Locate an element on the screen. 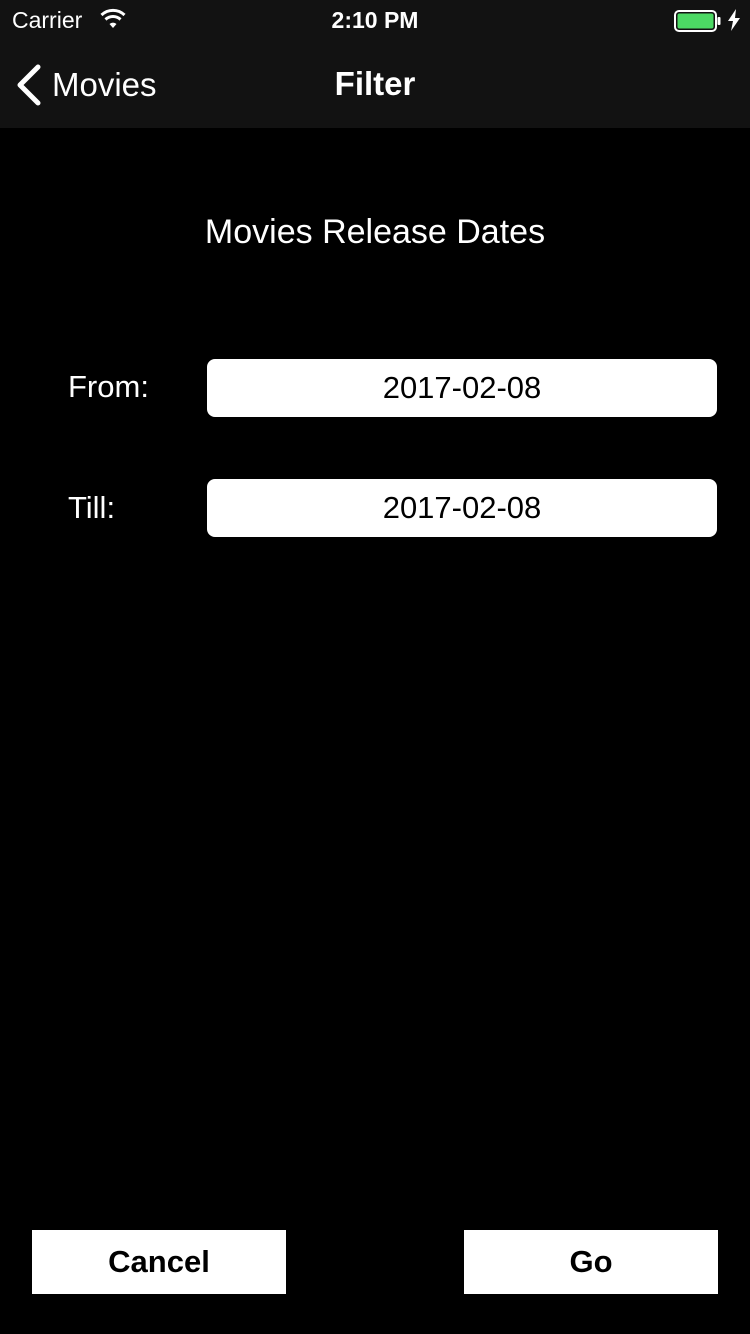  status-time: 2:10 PM is located at coordinates (375, 20).